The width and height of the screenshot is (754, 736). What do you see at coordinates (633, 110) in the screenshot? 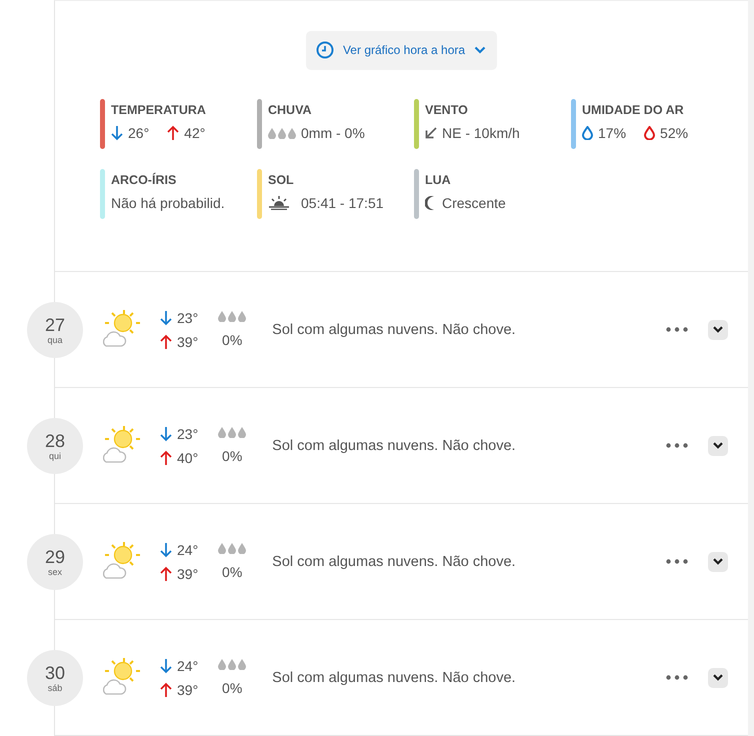
I see `stat-title: UMIDADE DO AR` at bounding box center [633, 110].